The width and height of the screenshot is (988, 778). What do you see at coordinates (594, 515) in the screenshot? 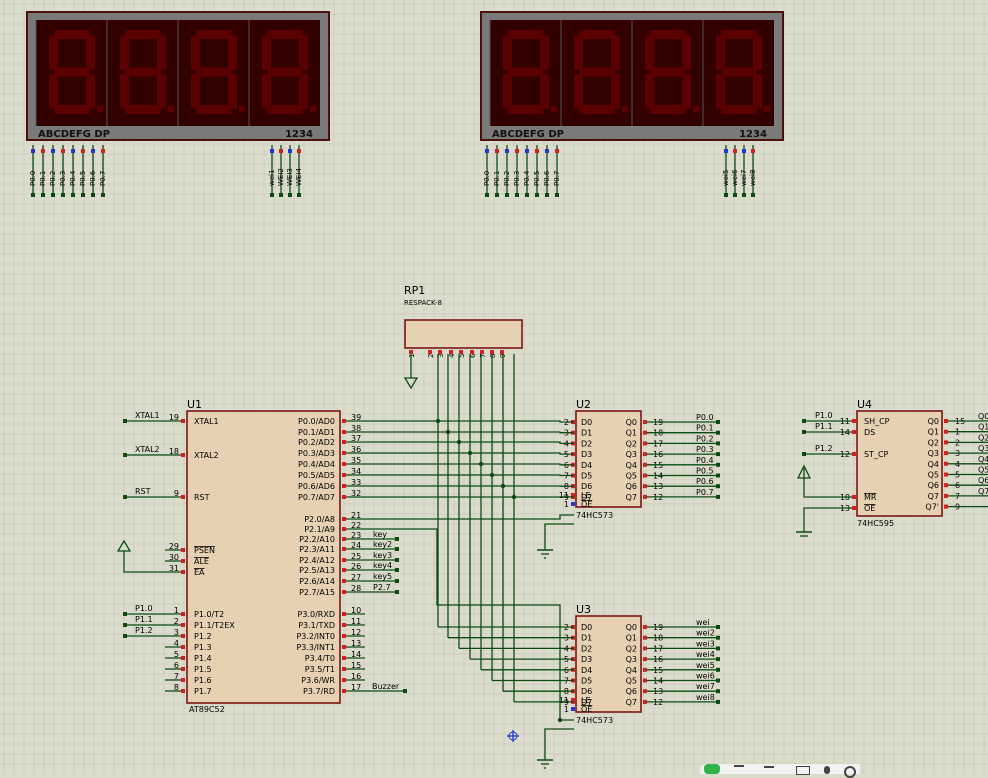
I see `u2-part: 74HC573` at bounding box center [594, 515].